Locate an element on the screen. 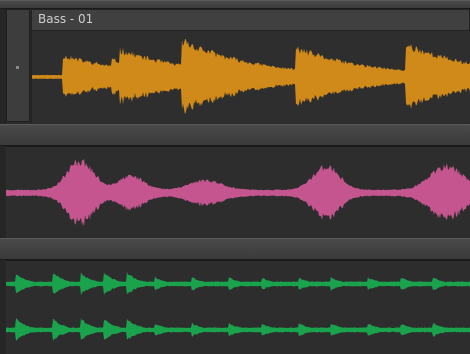 The image size is (470, 354). clip-title-bar: Bass - 01 is located at coordinates (250, 20).